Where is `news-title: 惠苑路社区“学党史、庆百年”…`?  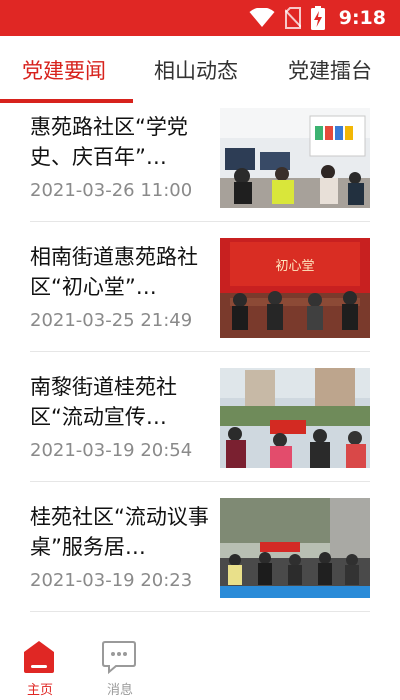
news-title: 惠苑路社区“学党史、庆百年”… is located at coordinates (109, 142).